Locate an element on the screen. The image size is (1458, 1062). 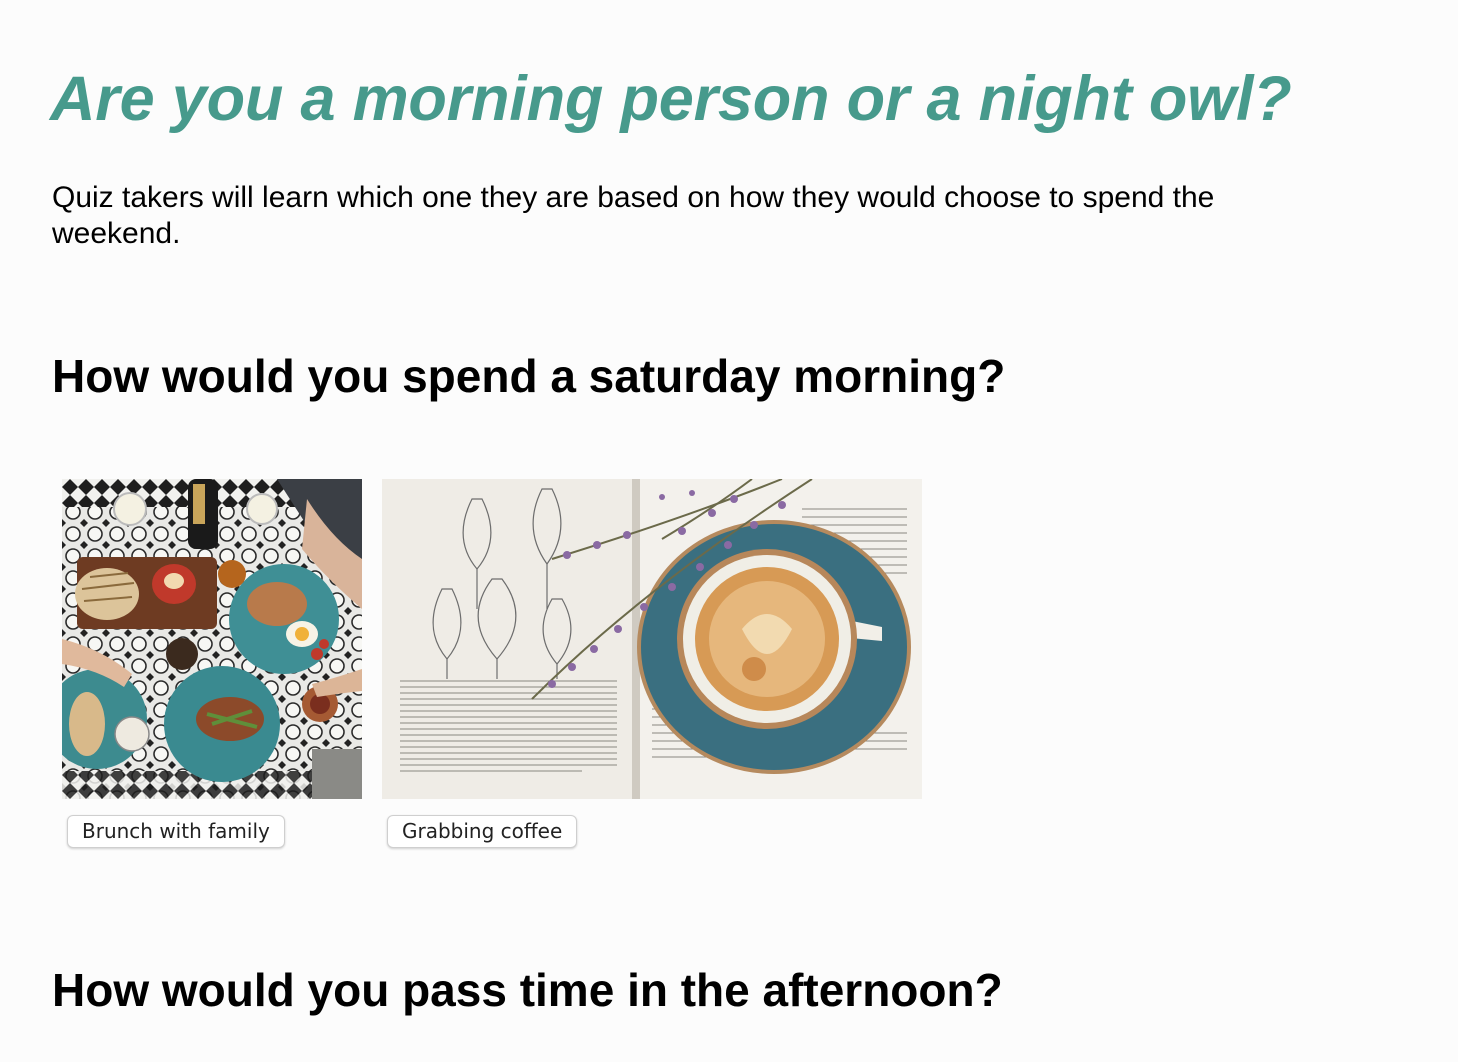
coffee-image is located at coordinates (652, 639).